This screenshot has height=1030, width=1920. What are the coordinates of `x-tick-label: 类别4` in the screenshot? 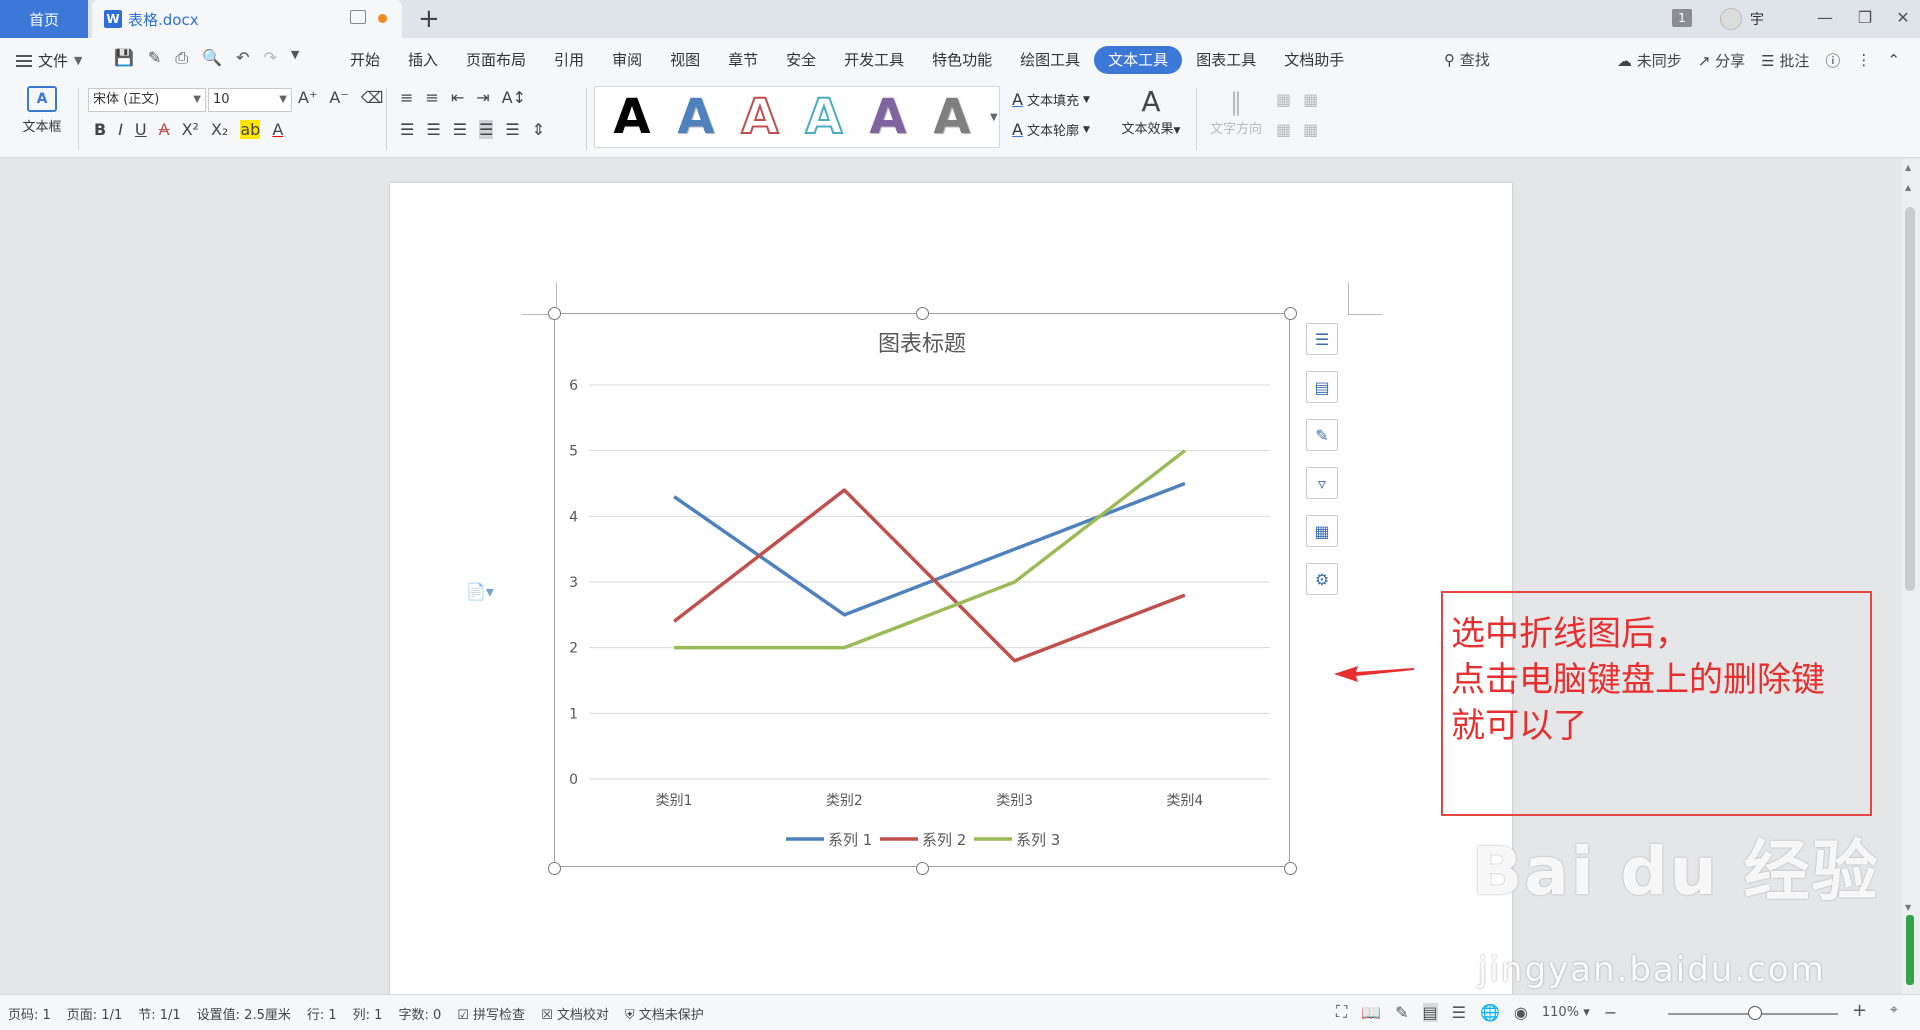 It's located at (1184, 801).